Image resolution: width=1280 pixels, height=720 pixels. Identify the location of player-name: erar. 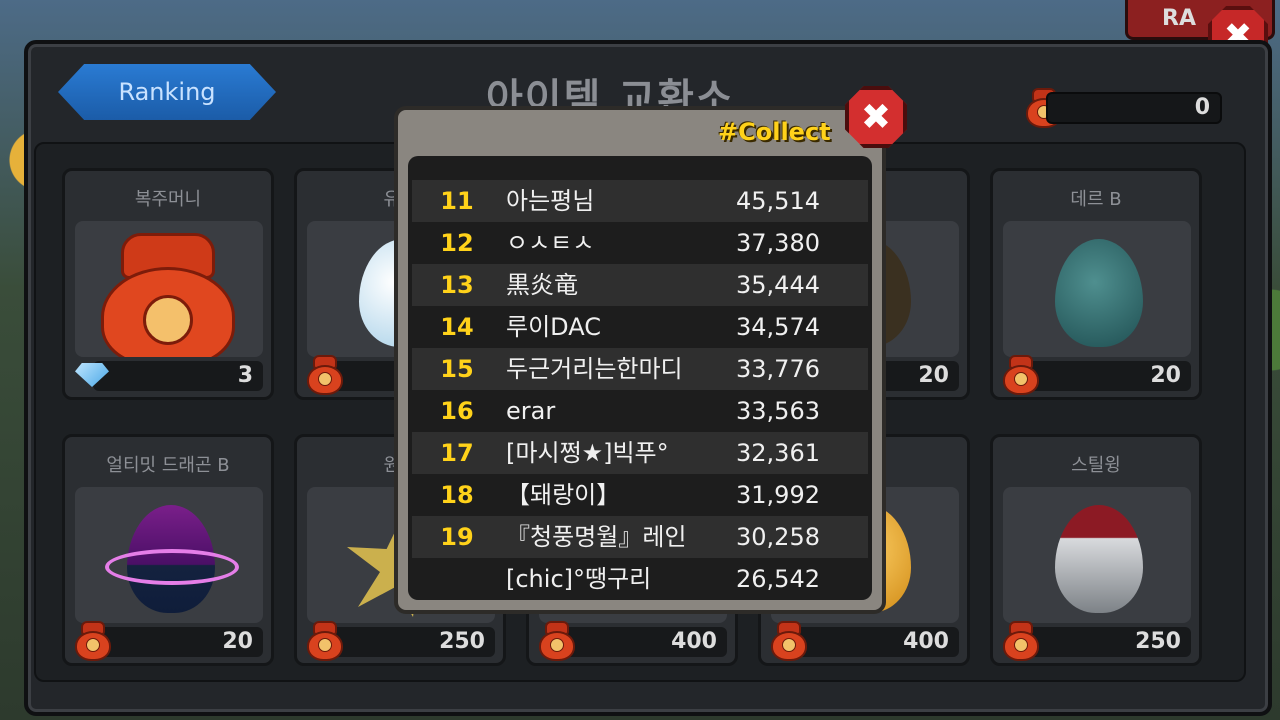
(531, 411).